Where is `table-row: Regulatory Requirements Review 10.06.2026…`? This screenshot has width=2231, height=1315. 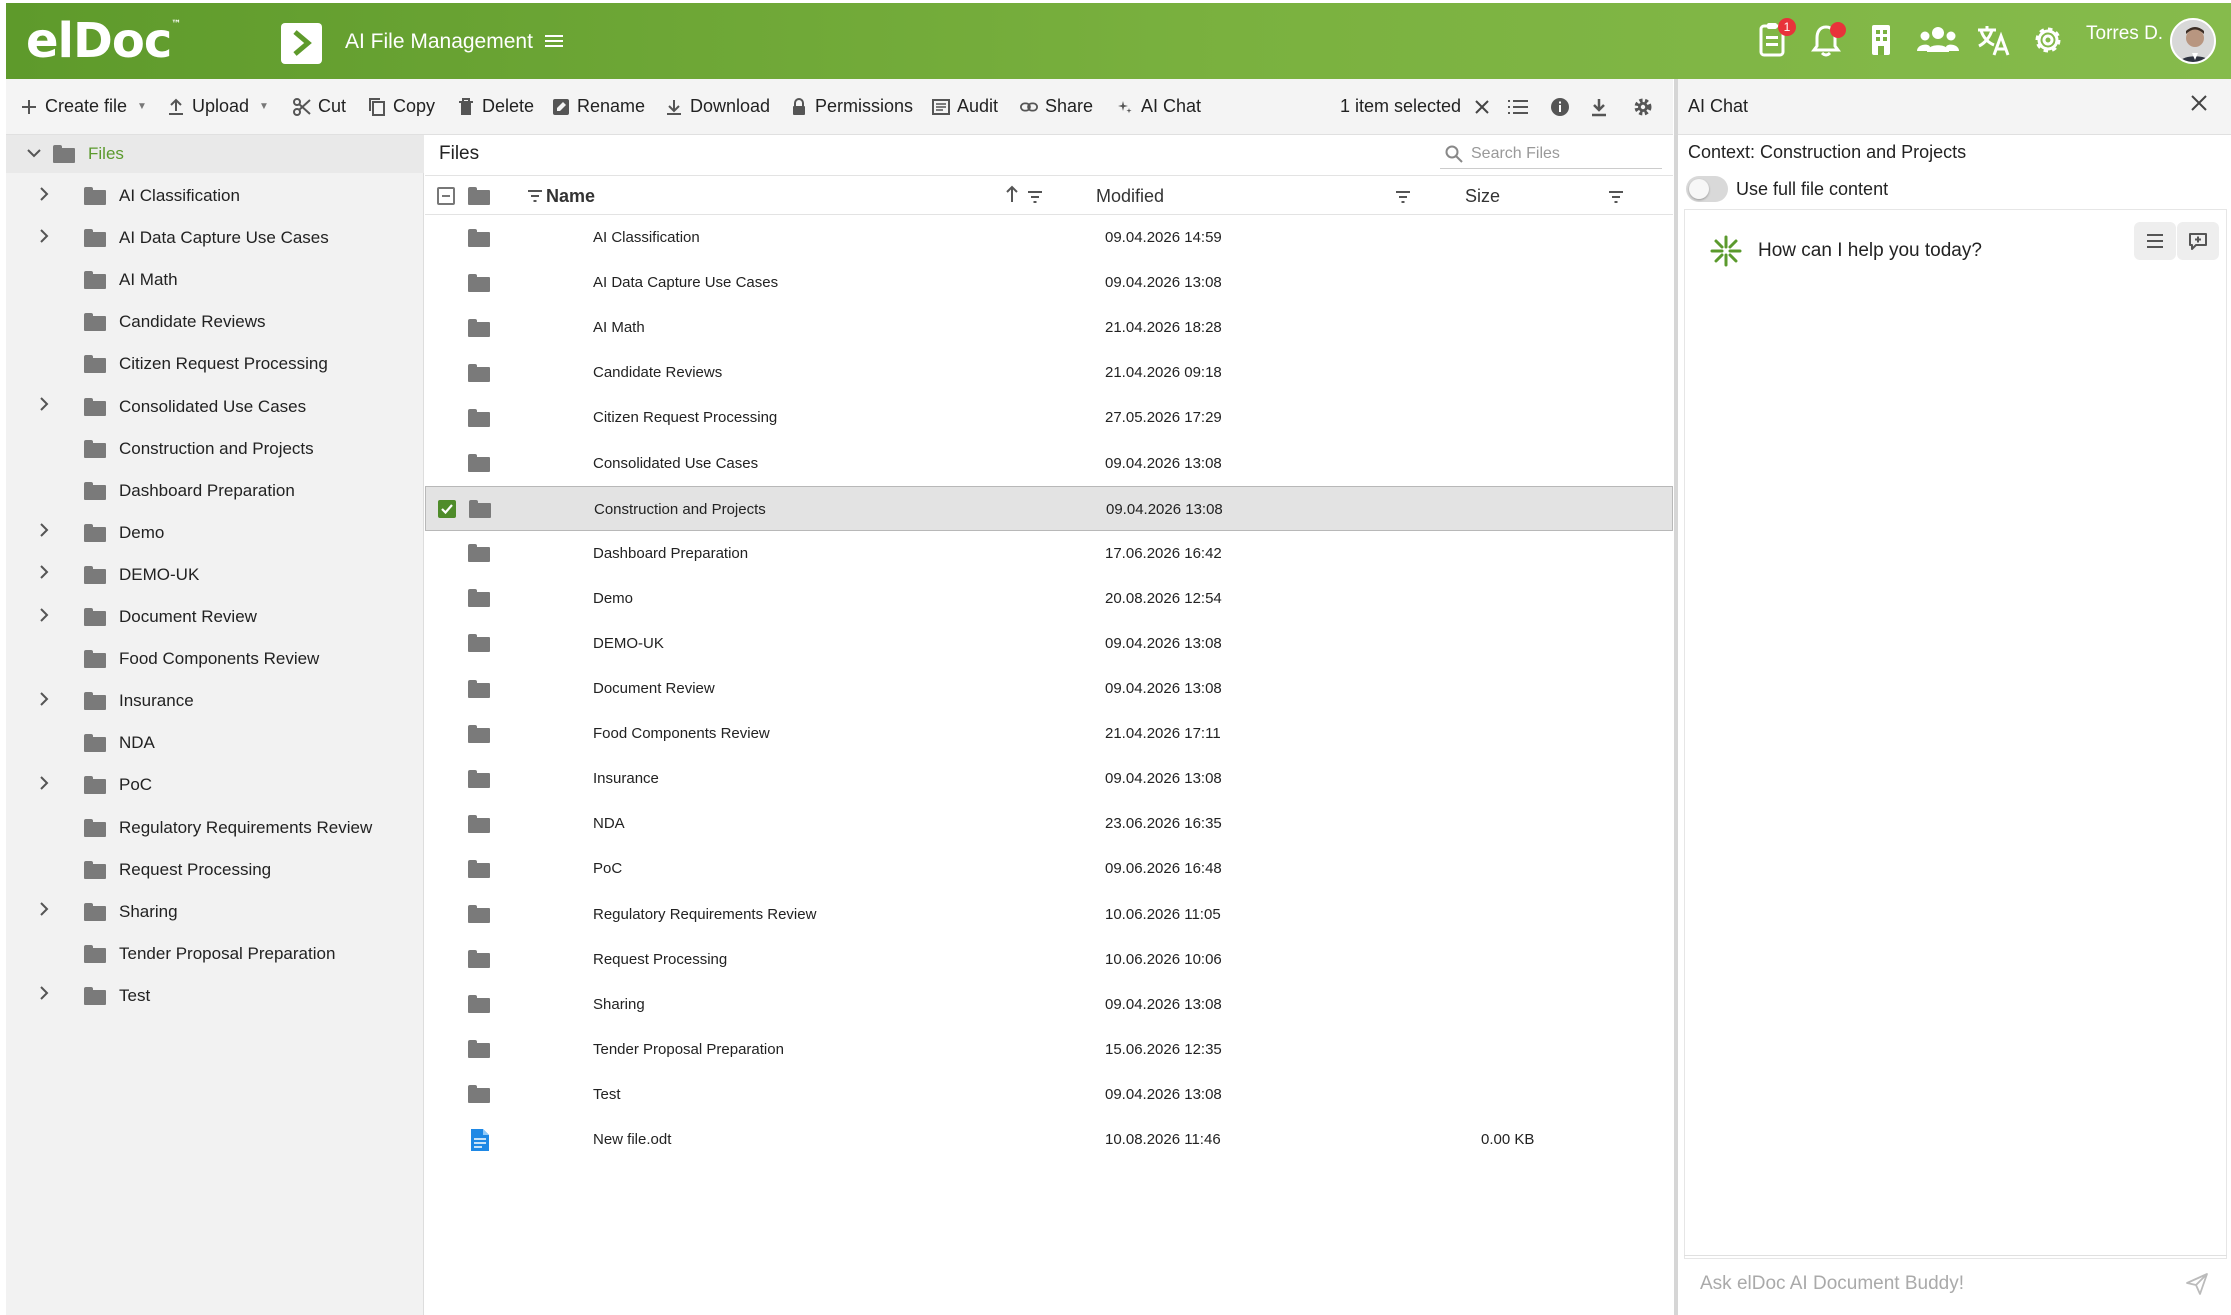
table-row: Regulatory Requirements Review 10.06.2026… is located at coordinates (1049, 914).